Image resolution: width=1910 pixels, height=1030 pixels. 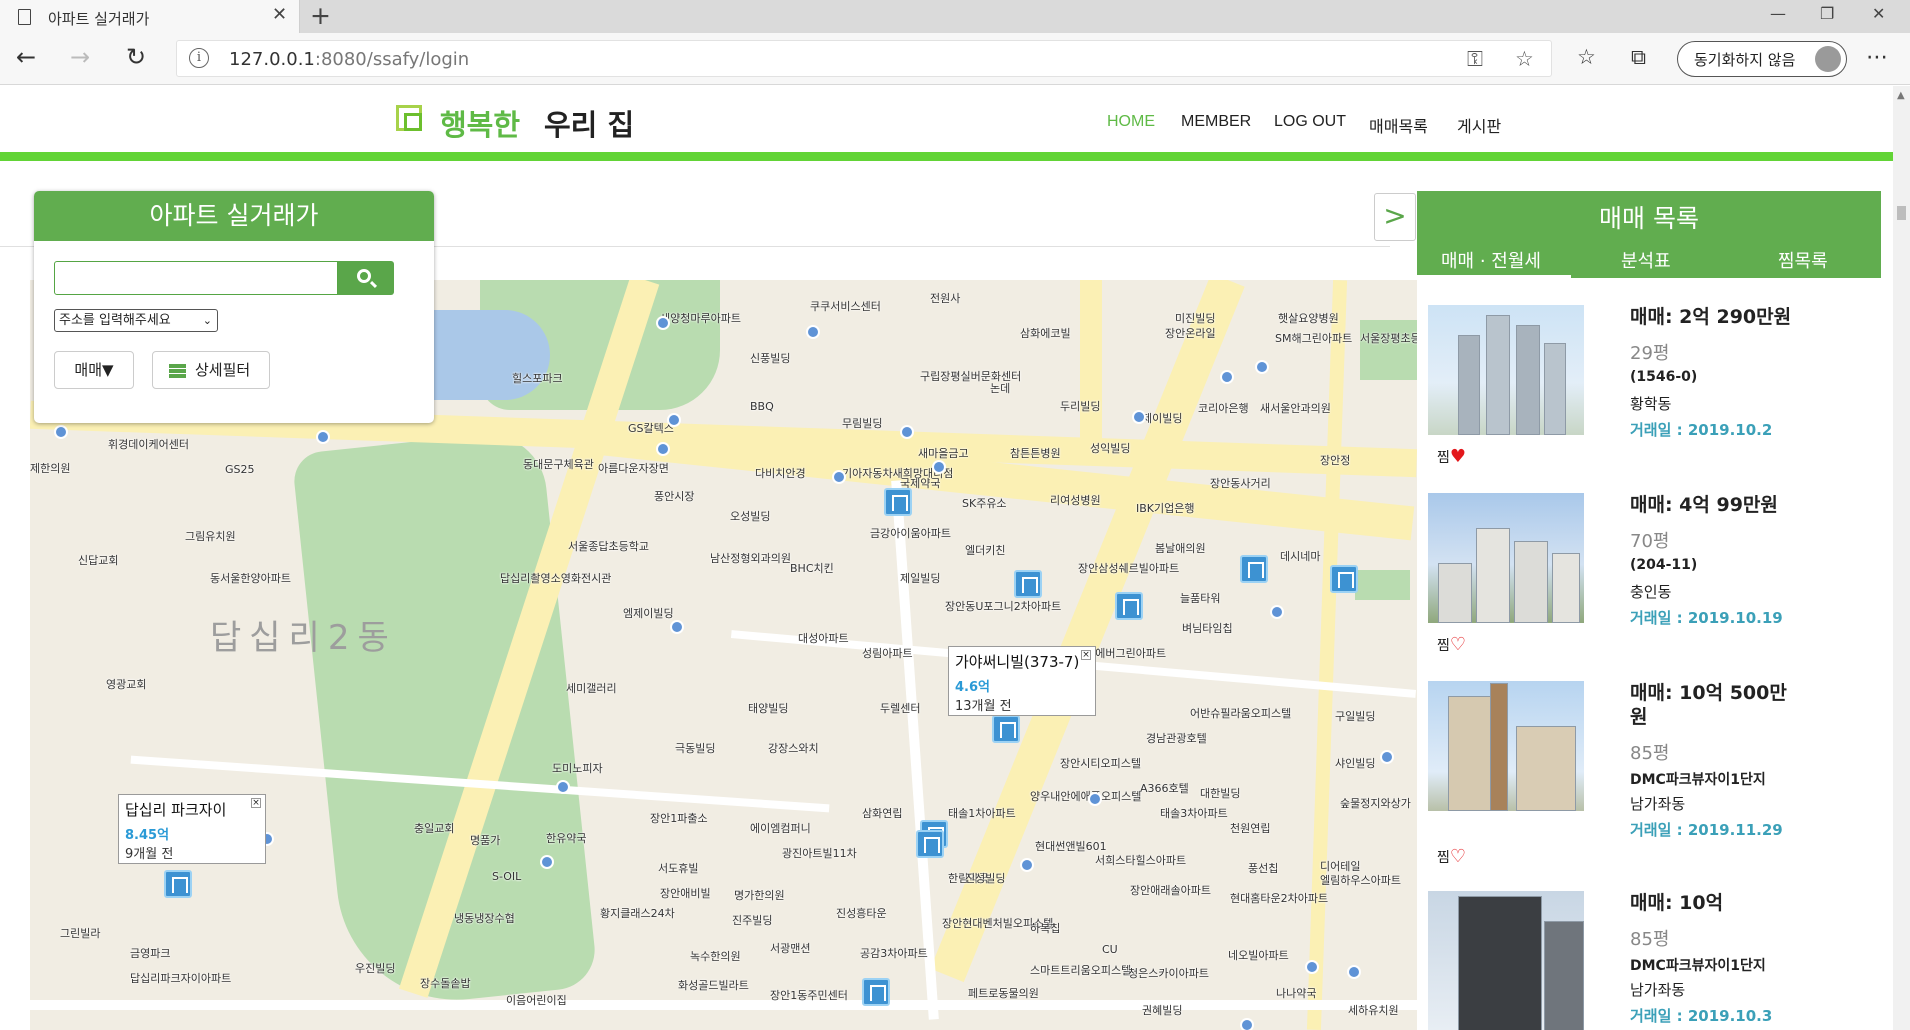 What do you see at coordinates (770, 358) in the screenshot?
I see `map-label: 신풍빌딩` at bounding box center [770, 358].